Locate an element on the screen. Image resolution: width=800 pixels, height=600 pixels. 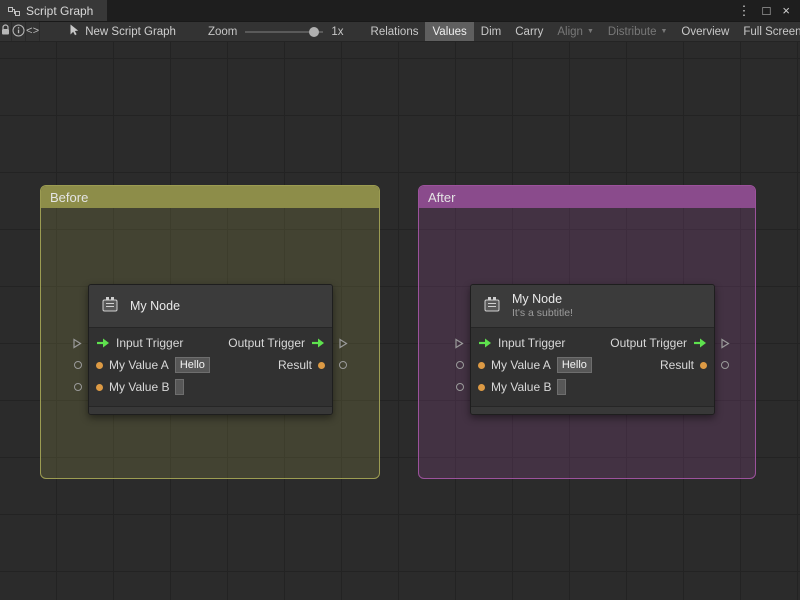
zoom-slider-handle is located at coordinates (314, 31).